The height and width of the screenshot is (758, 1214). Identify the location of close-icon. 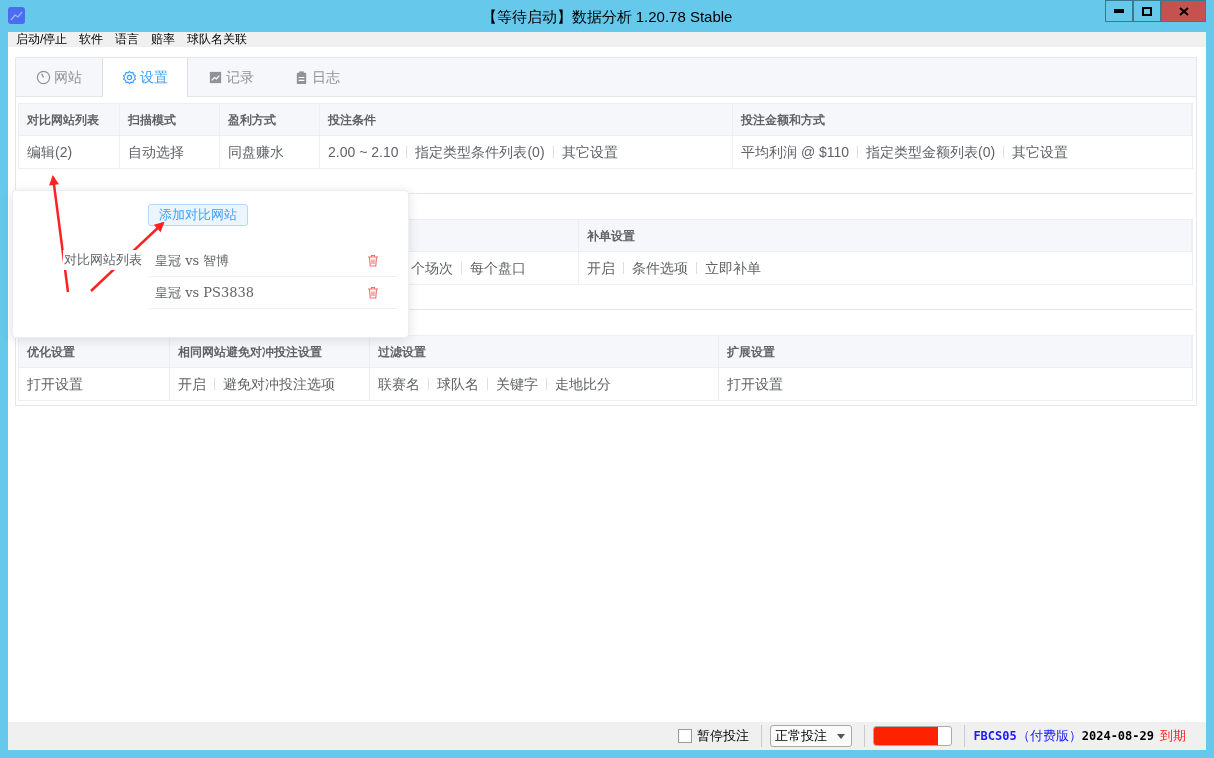
(1183, 11).